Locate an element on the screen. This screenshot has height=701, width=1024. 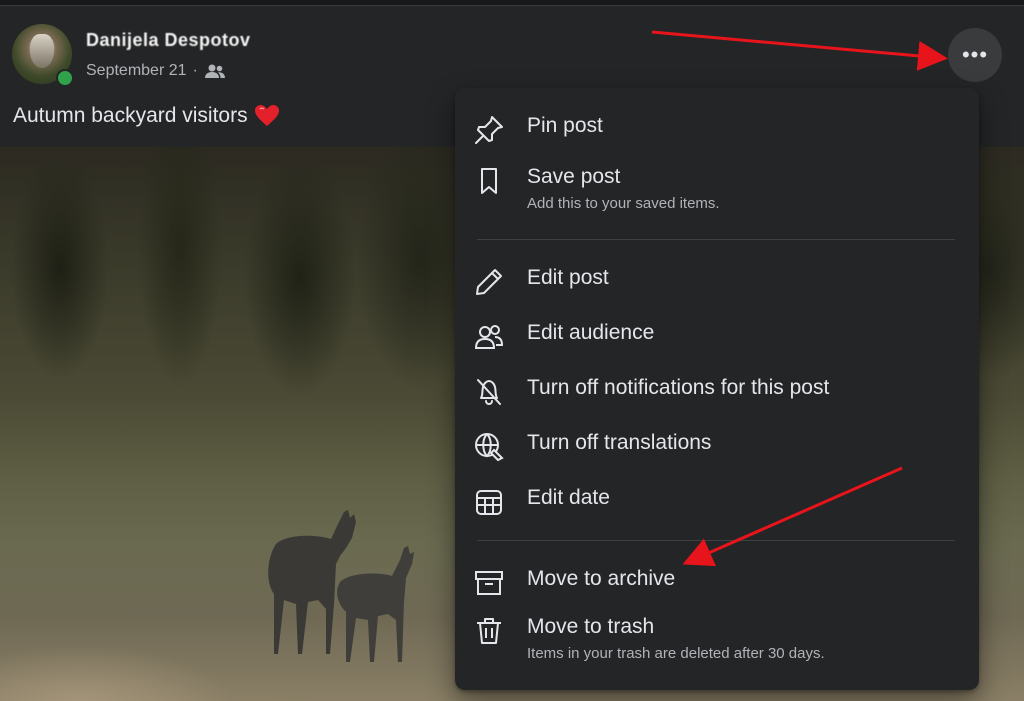
menu-item-label: Move to archive is located at coordinates (601, 578).